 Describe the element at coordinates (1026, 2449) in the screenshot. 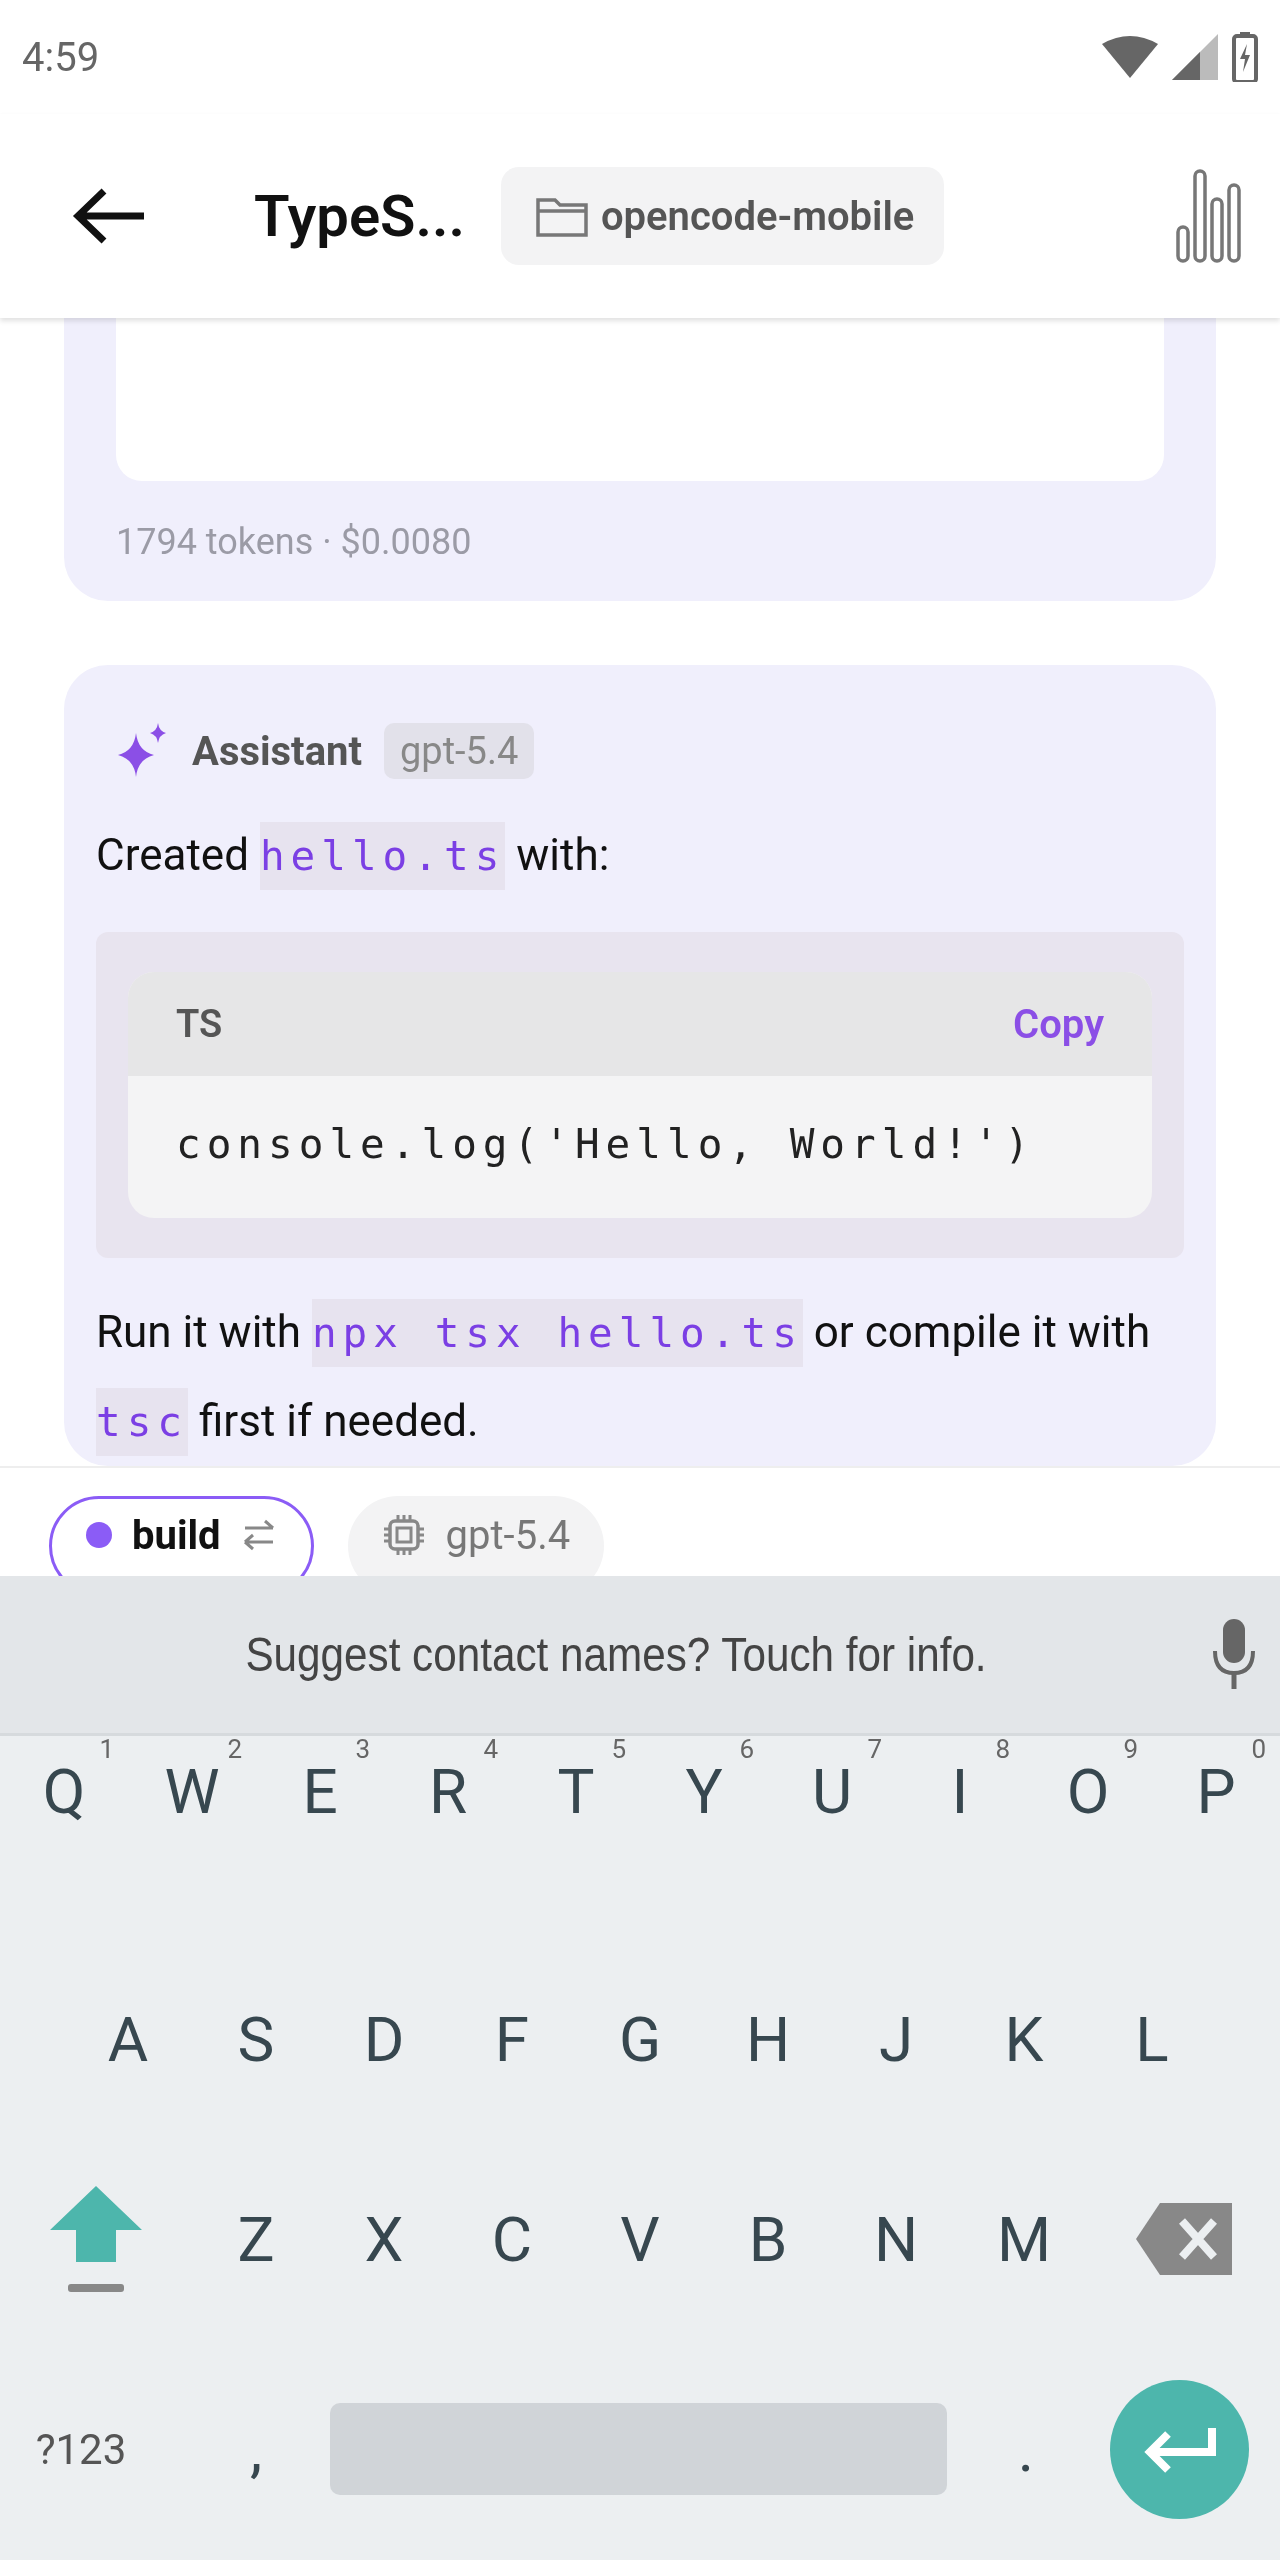

I see `key: .` at that location.